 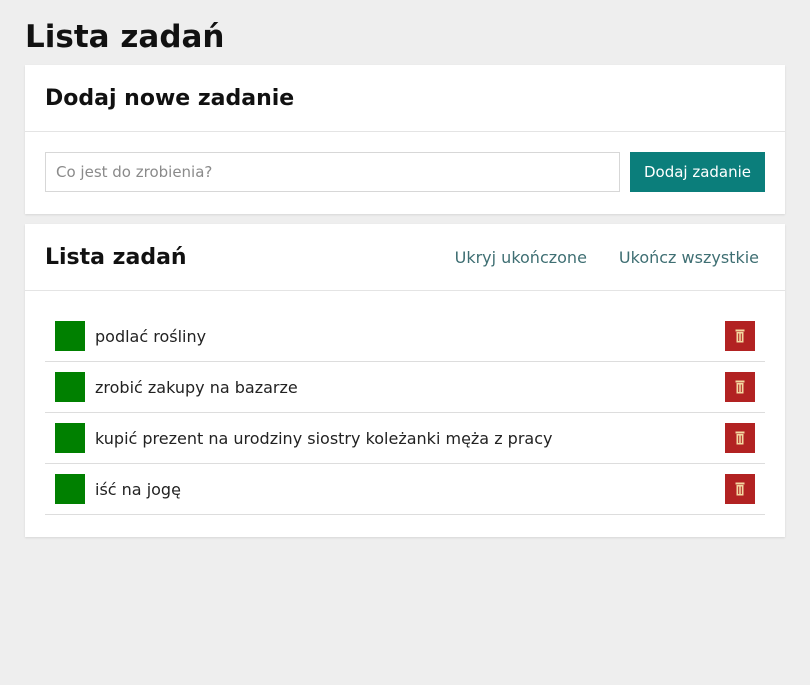 I want to click on task-list-actions: Ukryj ukończone Ukończ wszystkie, so click(x=607, y=257).